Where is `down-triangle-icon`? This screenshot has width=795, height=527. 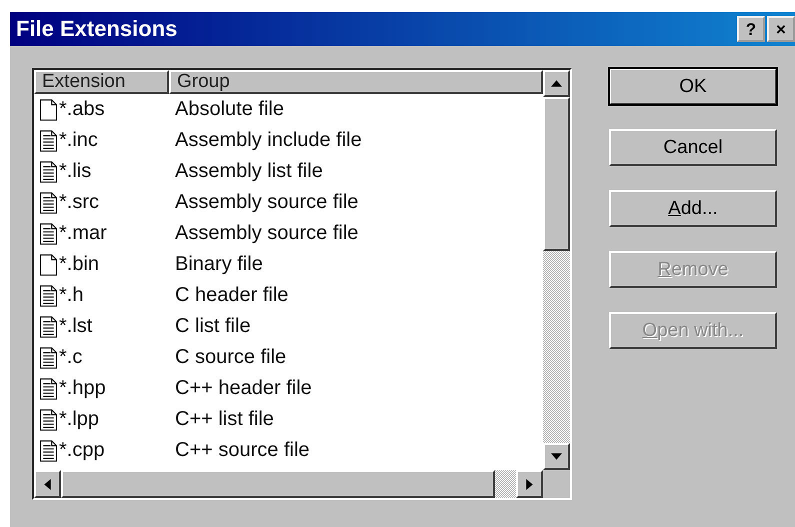
down-triangle-icon is located at coordinates (556, 456).